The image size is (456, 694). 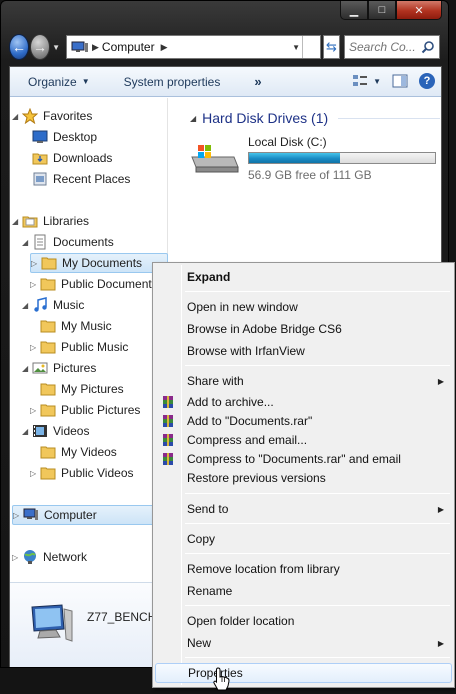 I want to click on menu-item-browse-irfanview: Browse with IrfanView, so click(x=303, y=351).